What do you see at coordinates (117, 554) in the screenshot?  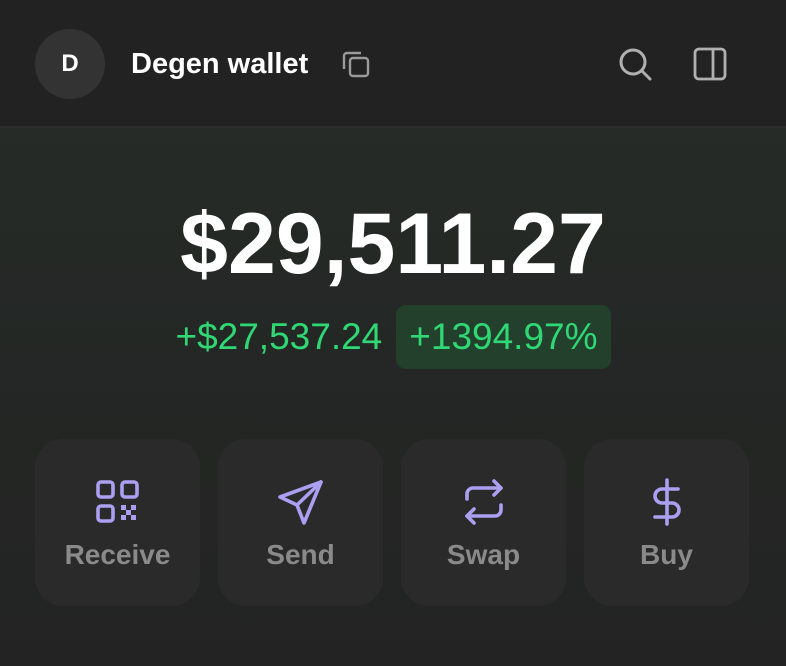 I see `receive-label: Receive` at bounding box center [117, 554].